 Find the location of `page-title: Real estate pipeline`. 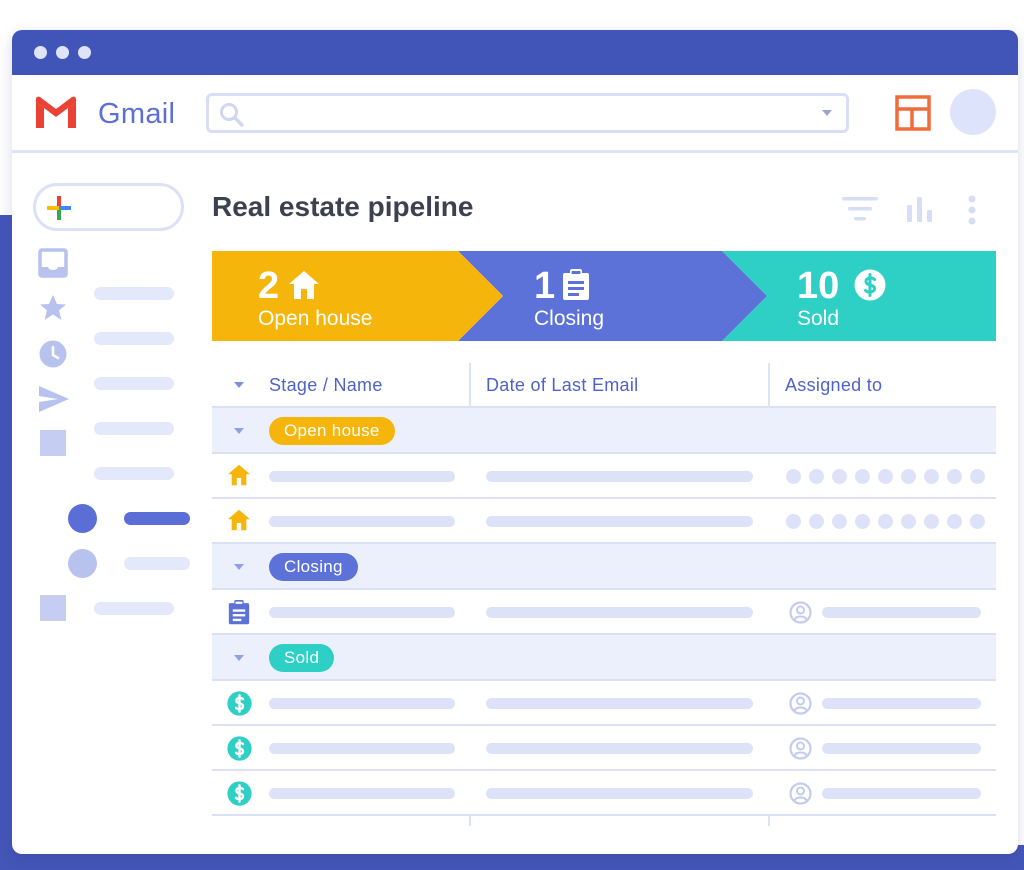

page-title: Real estate pipeline is located at coordinates (343, 206).